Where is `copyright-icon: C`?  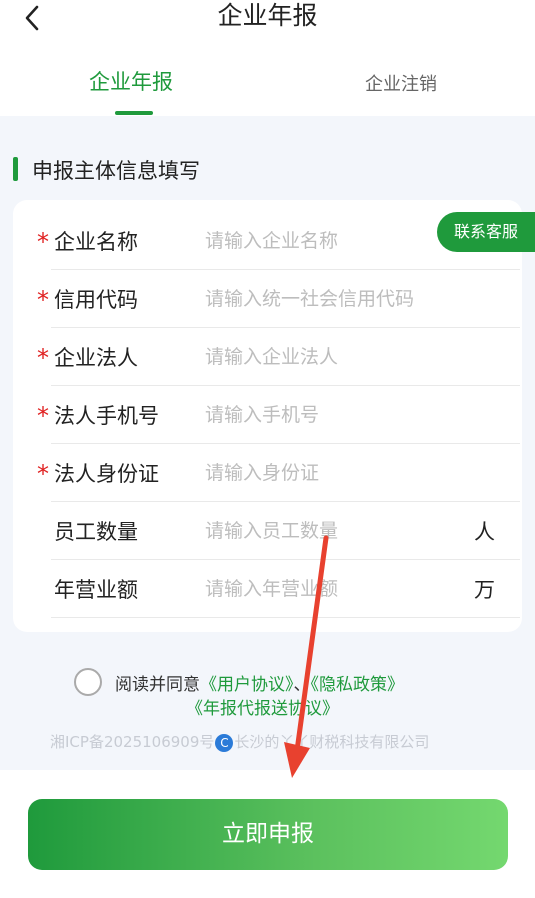 copyright-icon: C is located at coordinates (224, 742).